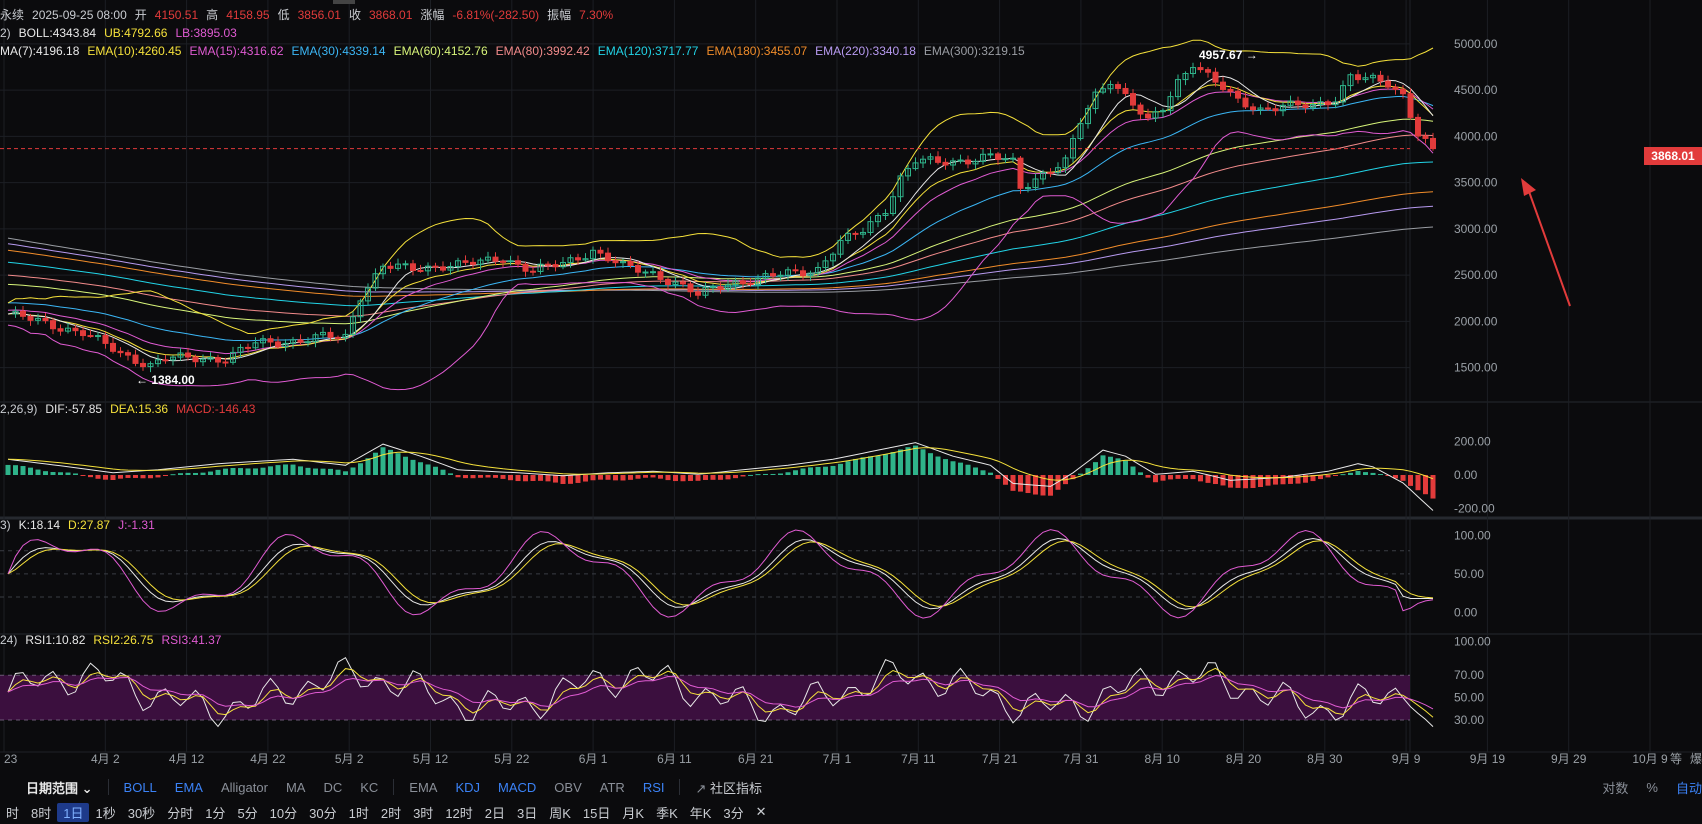 Image resolution: width=1702 pixels, height=824 pixels. Describe the element at coordinates (296, 787) in the screenshot. I see `main-indicator-ma: MA` at that location.